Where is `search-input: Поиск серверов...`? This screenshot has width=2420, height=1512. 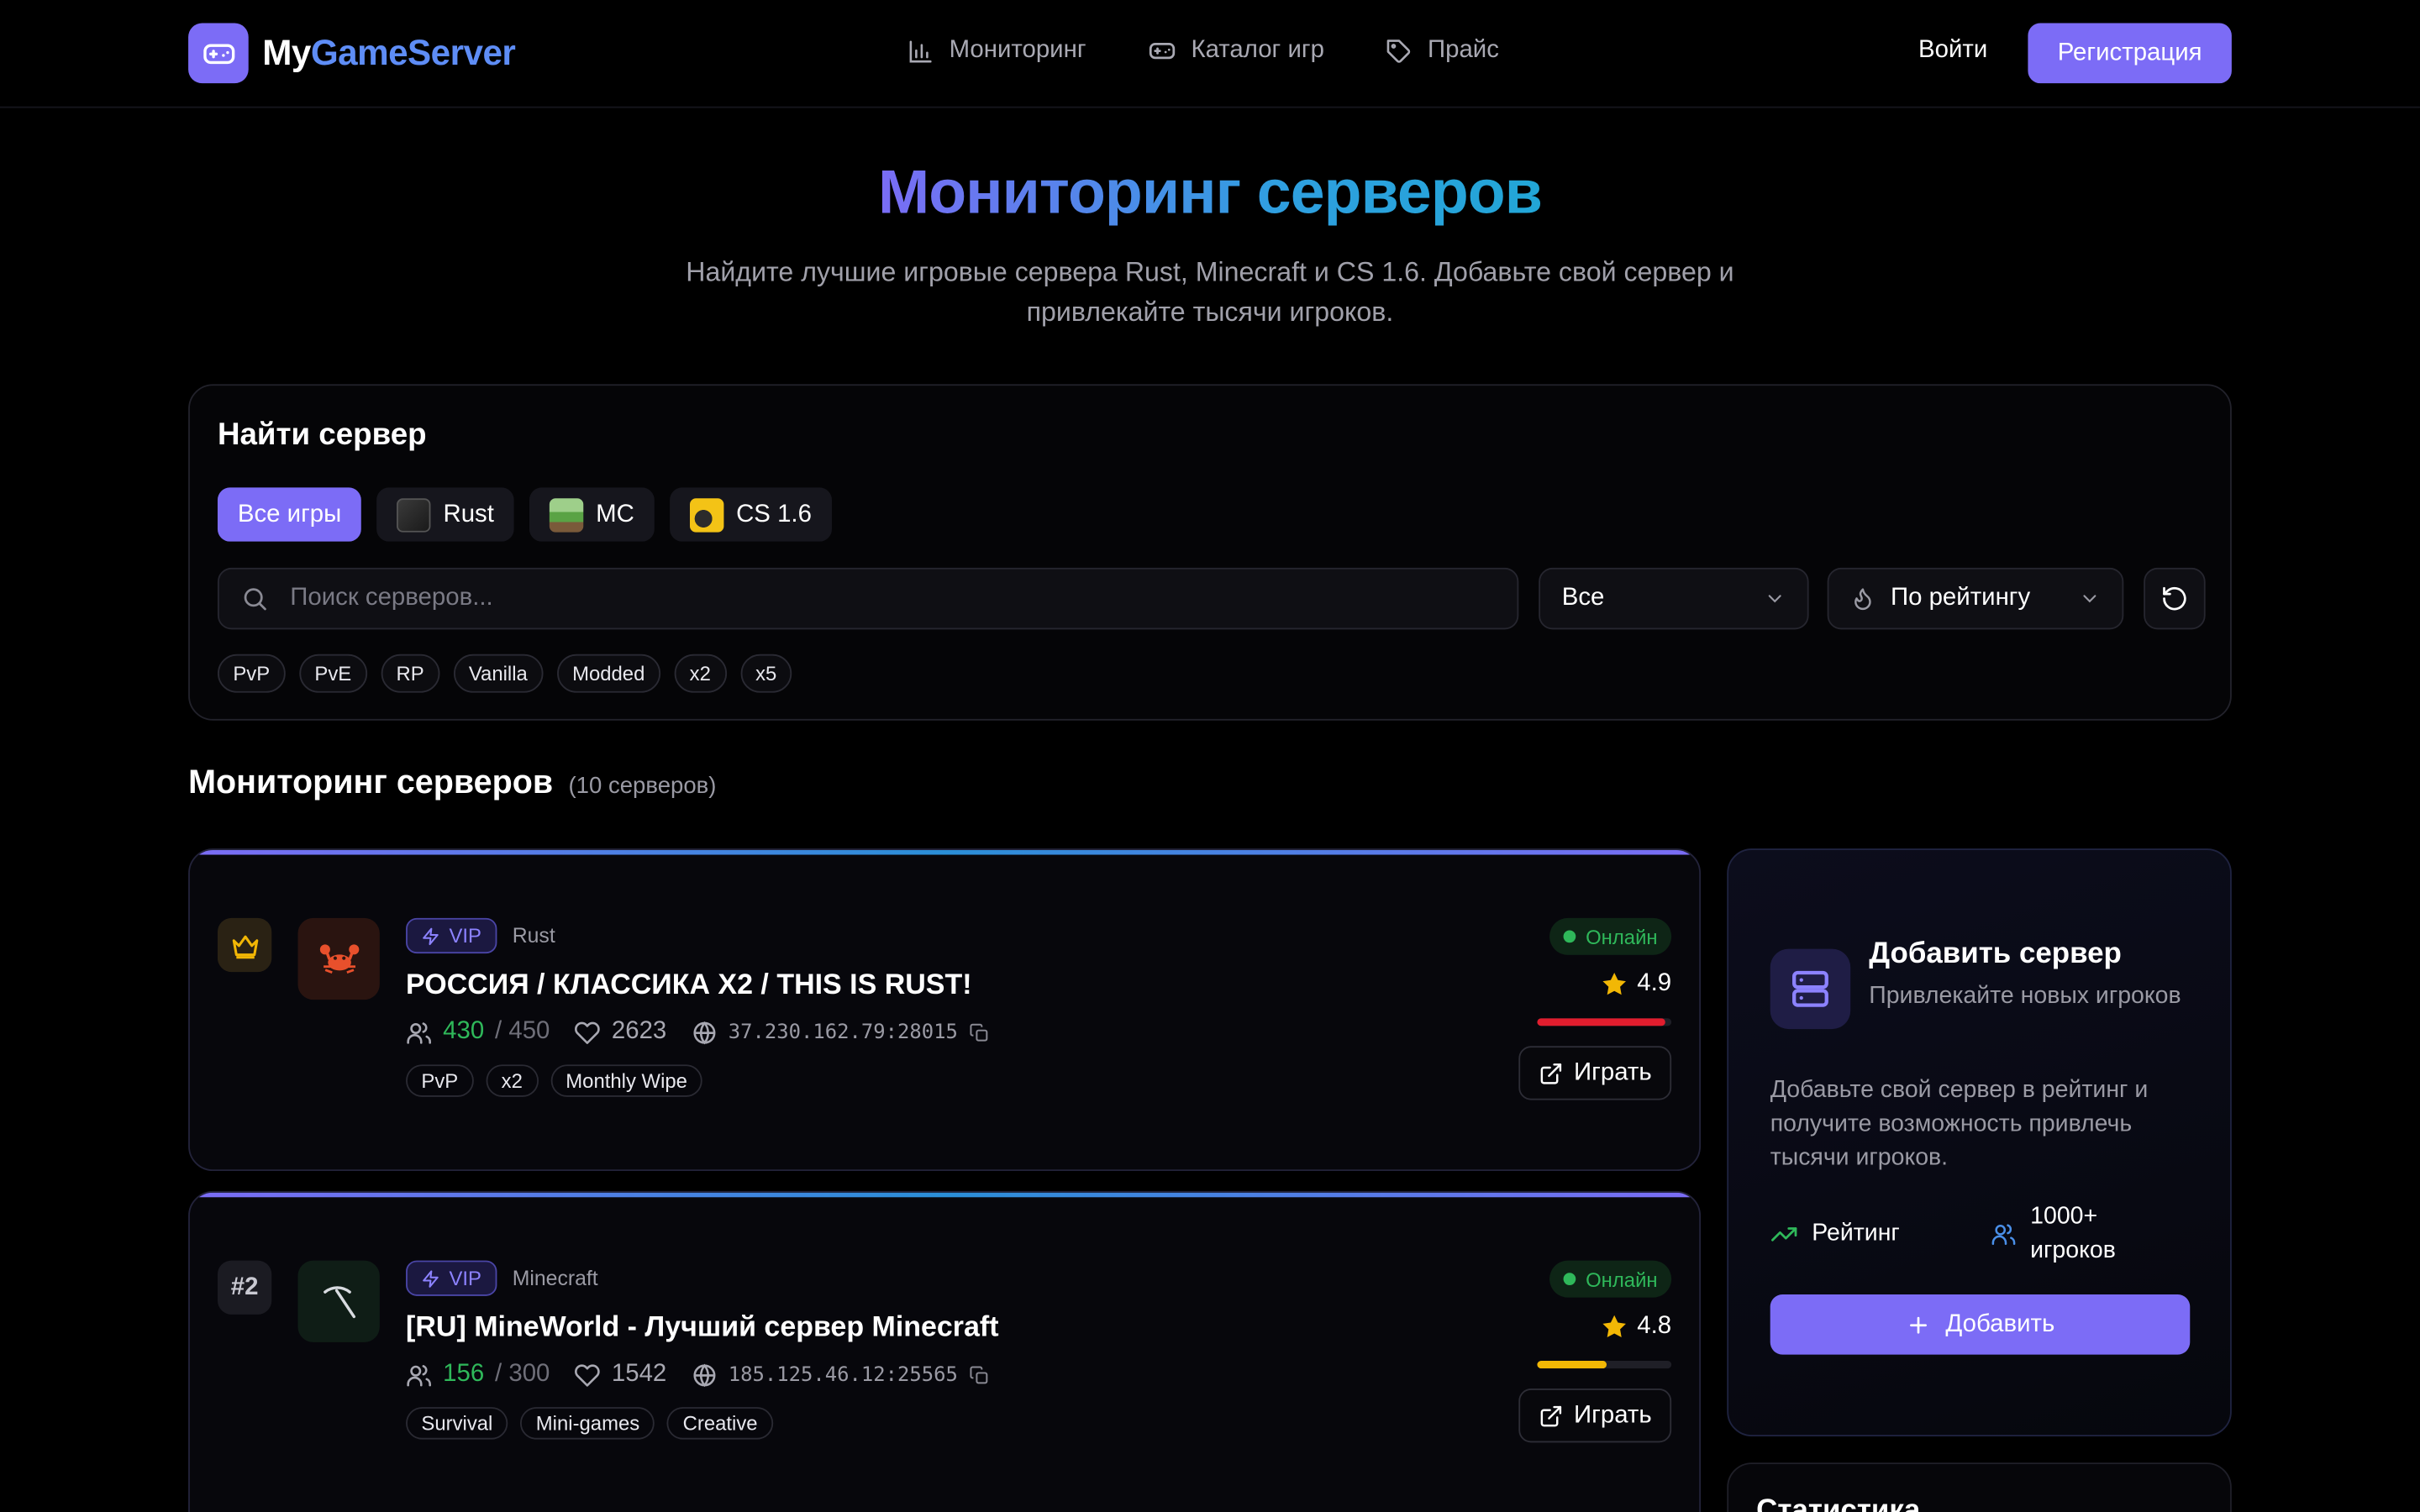
search-input: Поиск серверов... is located at coordinates (868, 598).